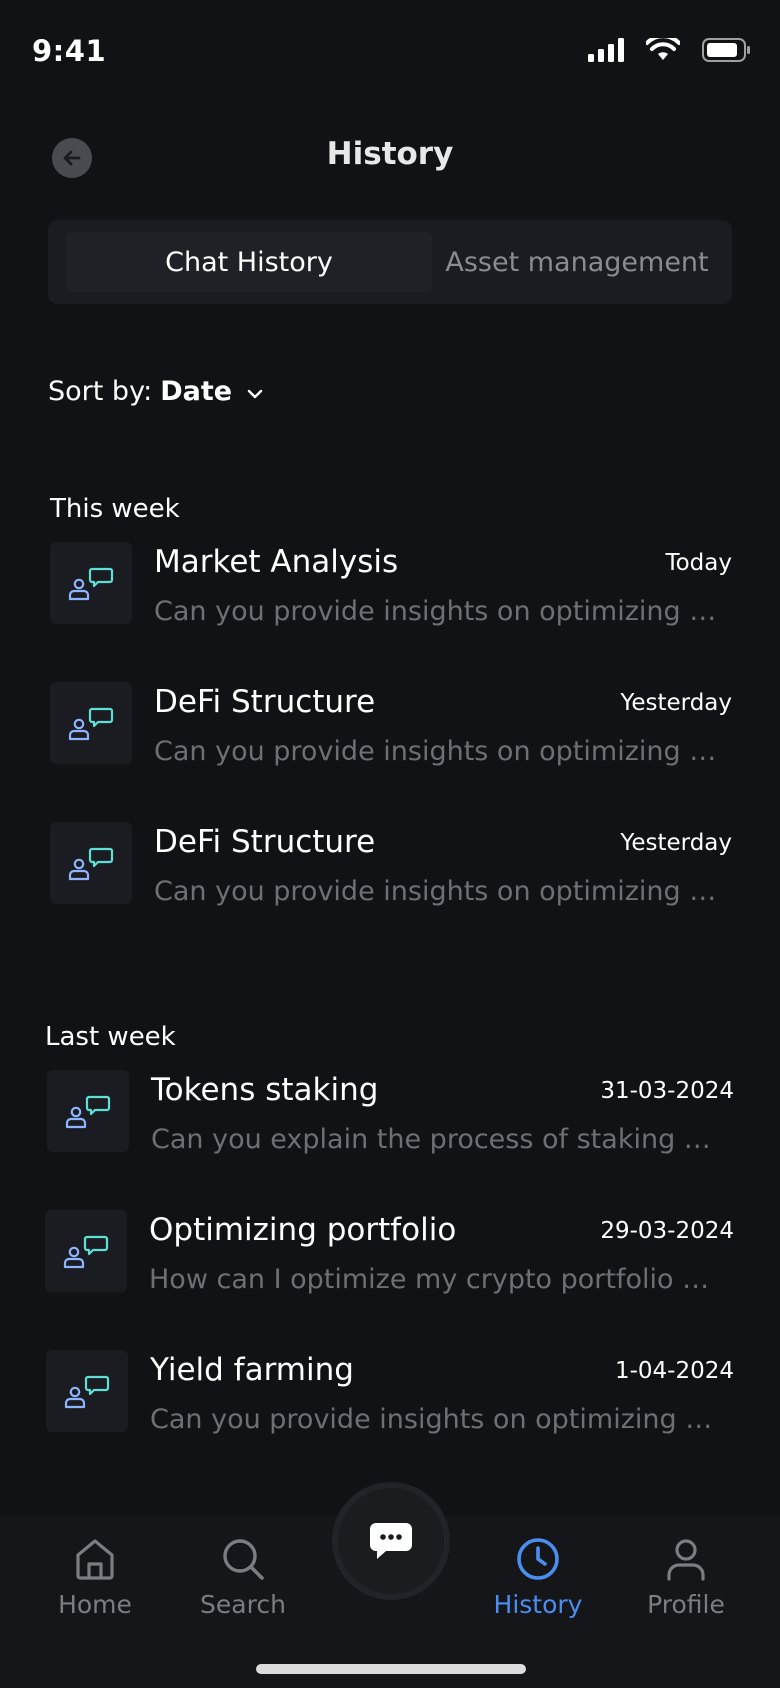  Describe the element at coordinates (667, 1231) in the screenshot. I see `chat-date: 29-03-2024` at that location.